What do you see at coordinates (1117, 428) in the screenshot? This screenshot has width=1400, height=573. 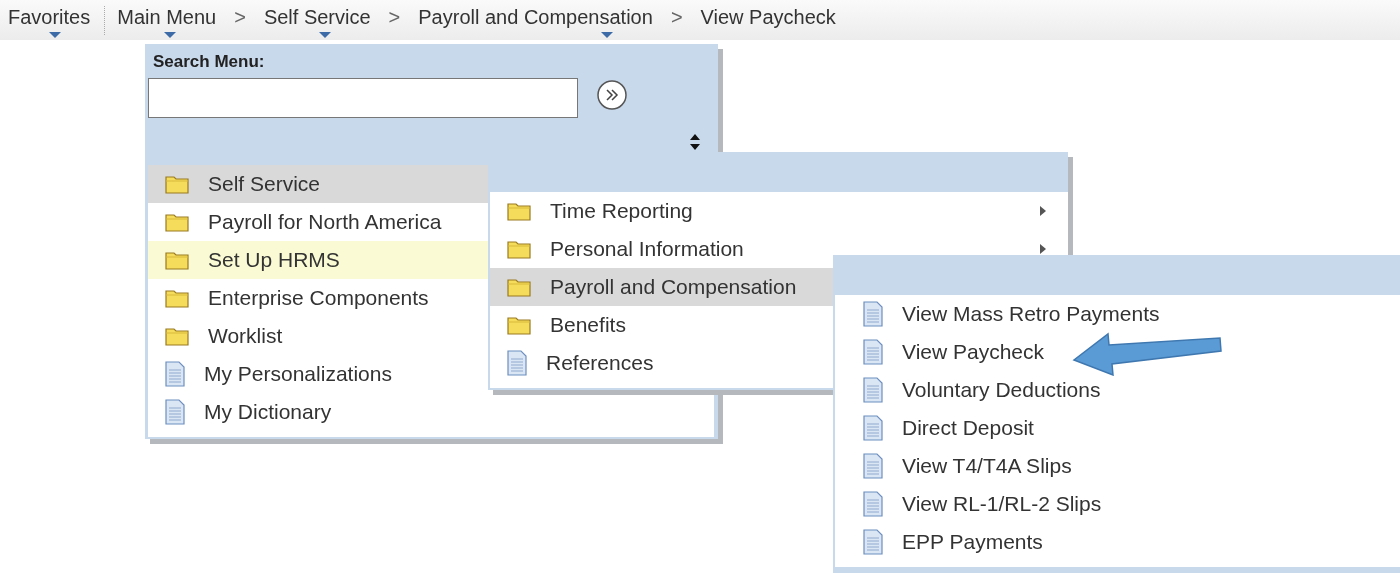 I see `menu-item: Direct Deposit` at bounding box center [1117, 428].